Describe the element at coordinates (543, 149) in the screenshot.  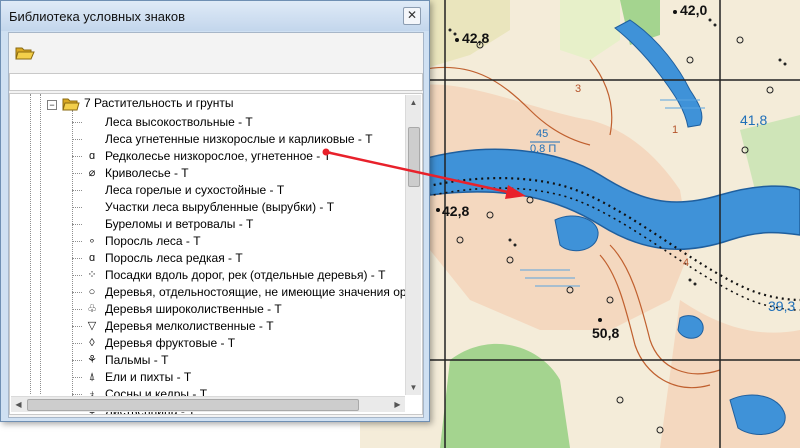
I see `river-depth-label: 0,8 П` at that location.